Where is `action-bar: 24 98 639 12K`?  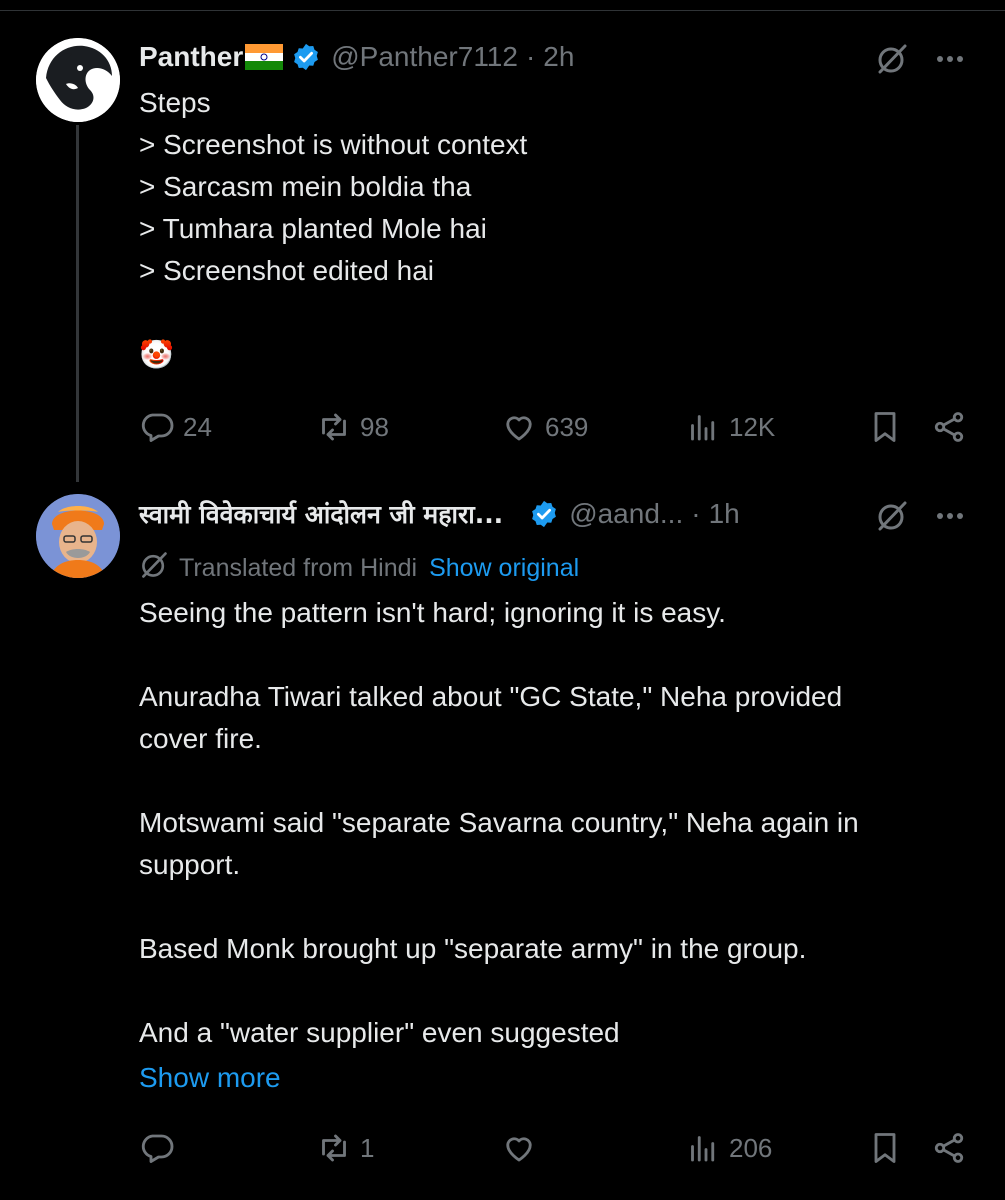 action-bar: 24 98 639 12K is located at coordinates (554, 427).